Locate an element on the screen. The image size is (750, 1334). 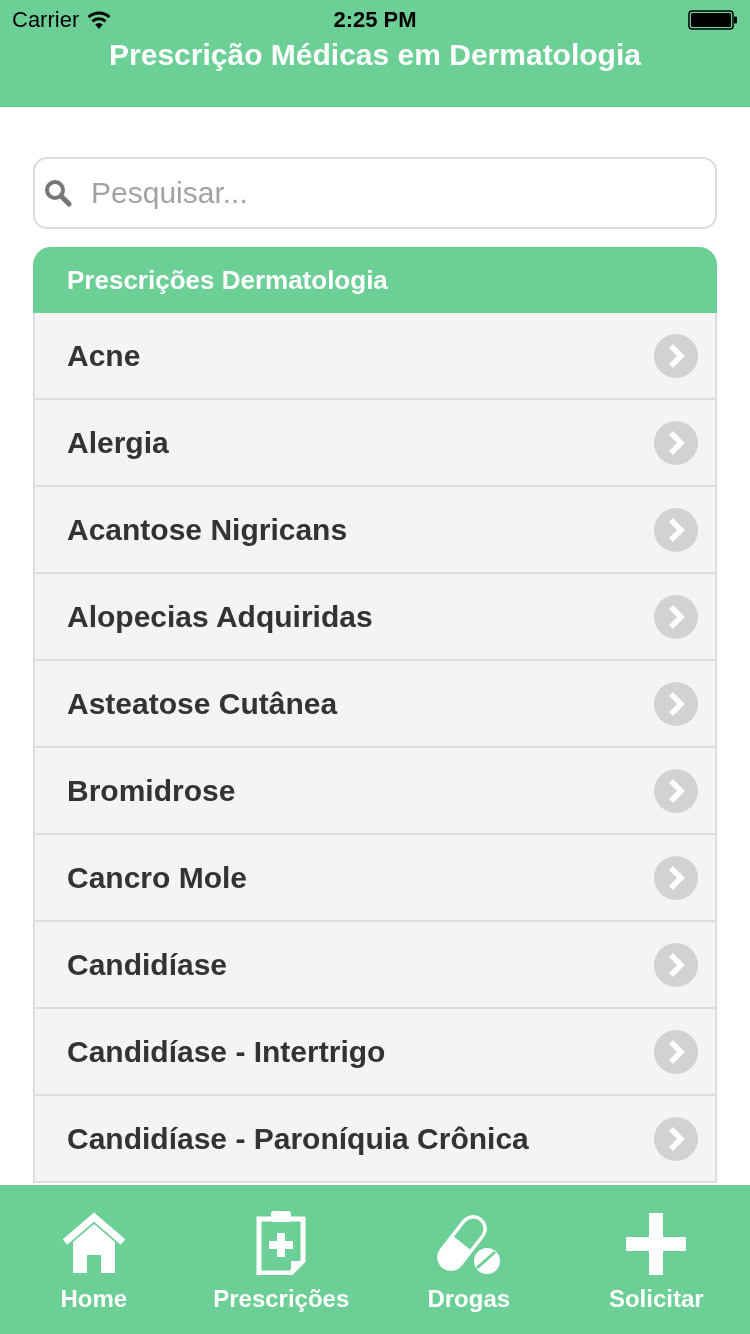
list-item: Cancro Mole is located at coordinates (375, 878).